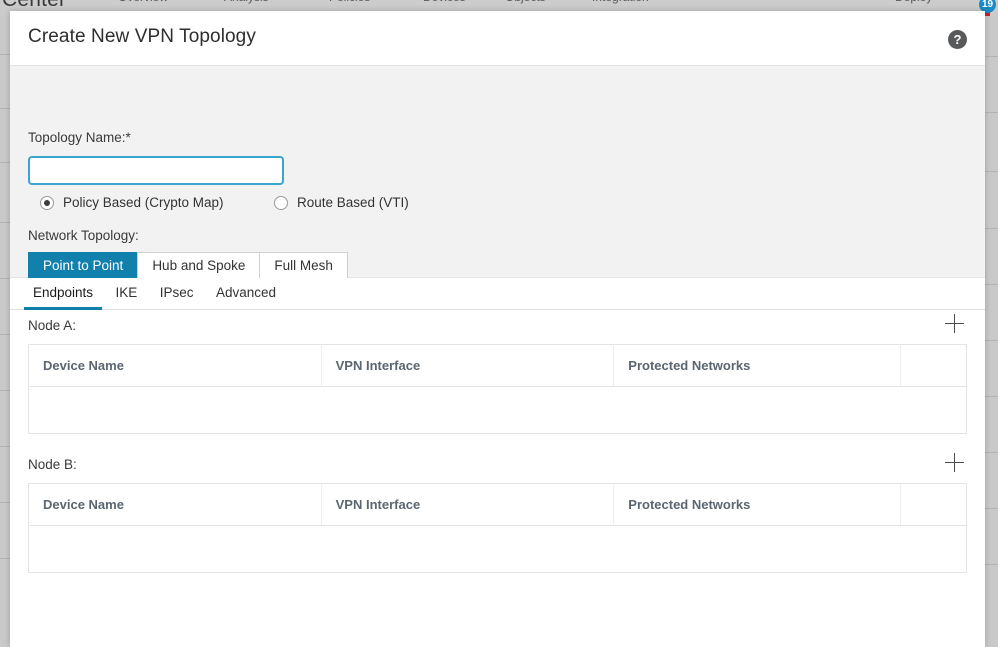 The height and width of the screenshot is (647, 998). I want to click on radio-route-based: Route Based (VTI), so click(341, 202).